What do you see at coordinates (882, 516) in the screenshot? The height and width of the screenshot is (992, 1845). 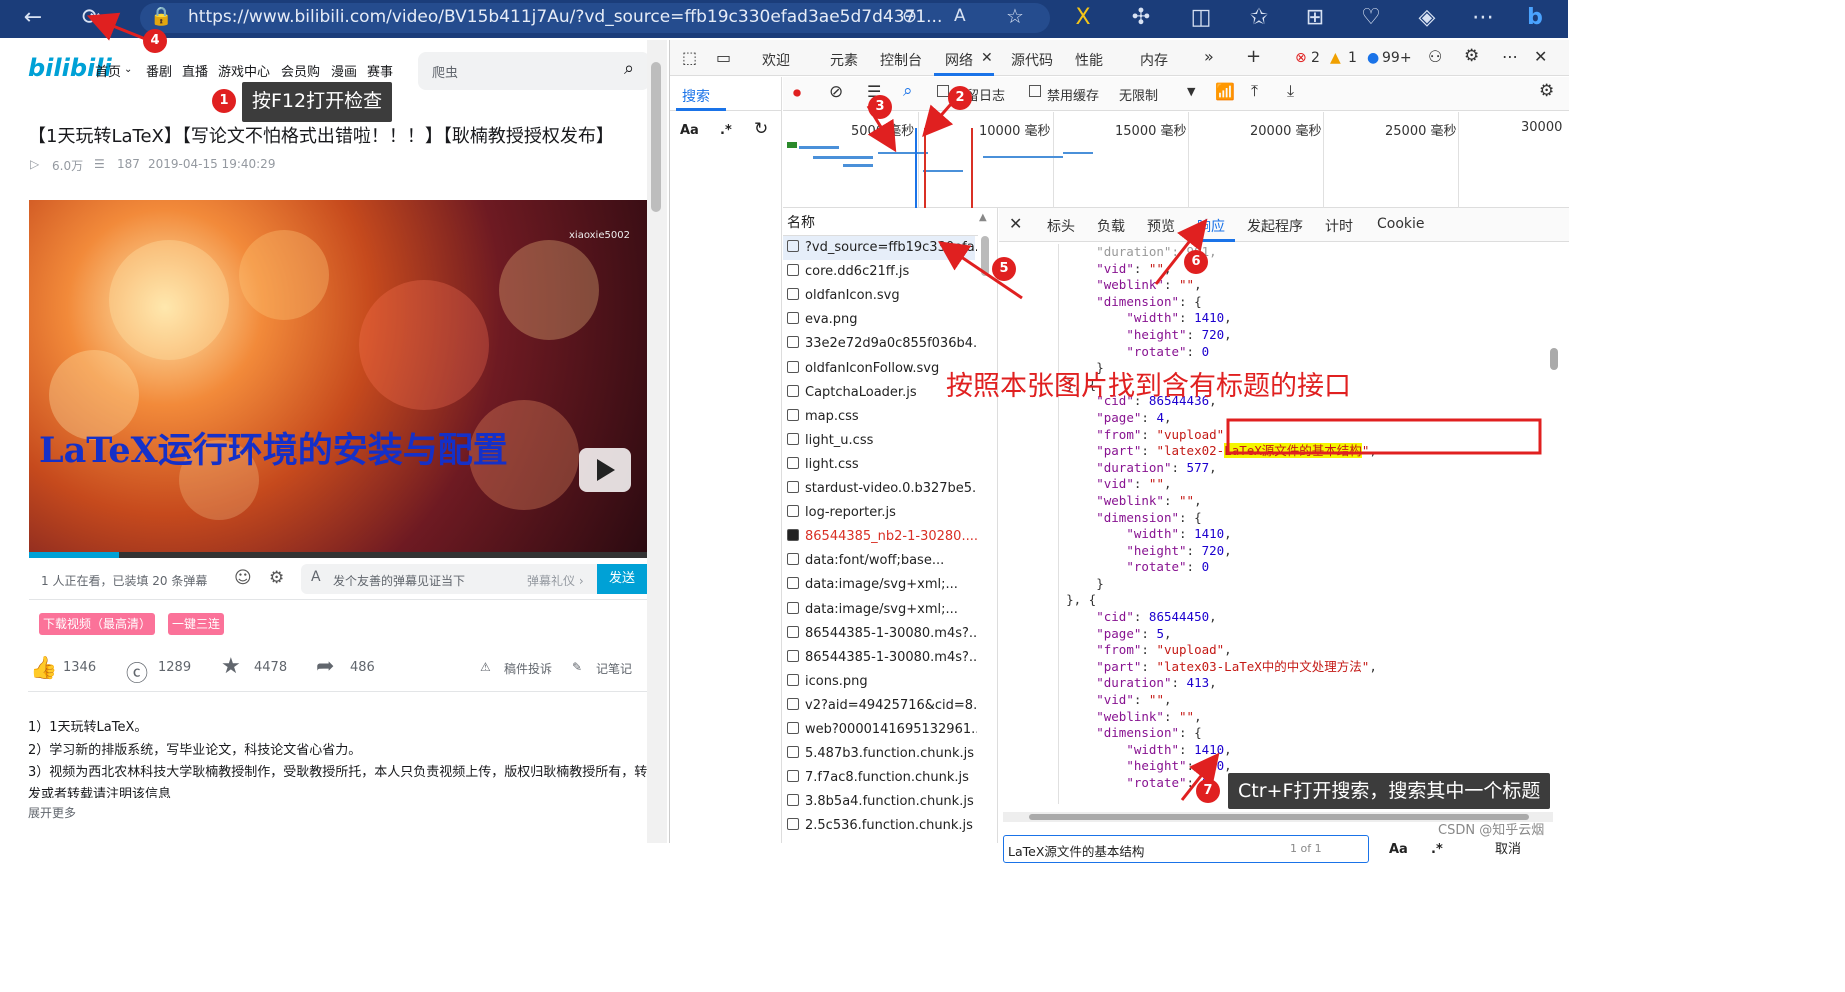 I see `request-row: log-reporter.js` at bounding box center [882, 516].